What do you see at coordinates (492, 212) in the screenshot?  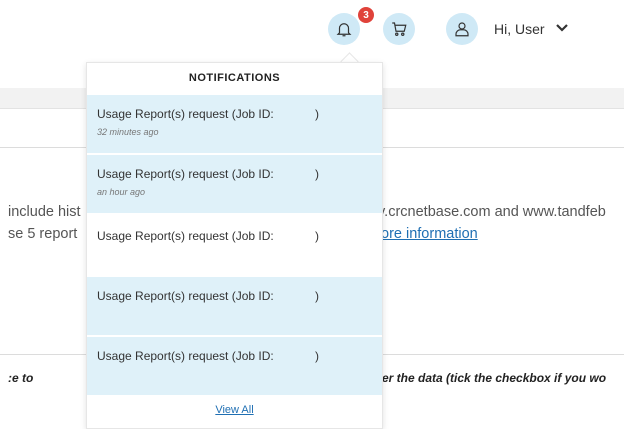 I see `description-text-right: v.crcnetbase.com and www.tandfeb` at bounding box center [492, 212].